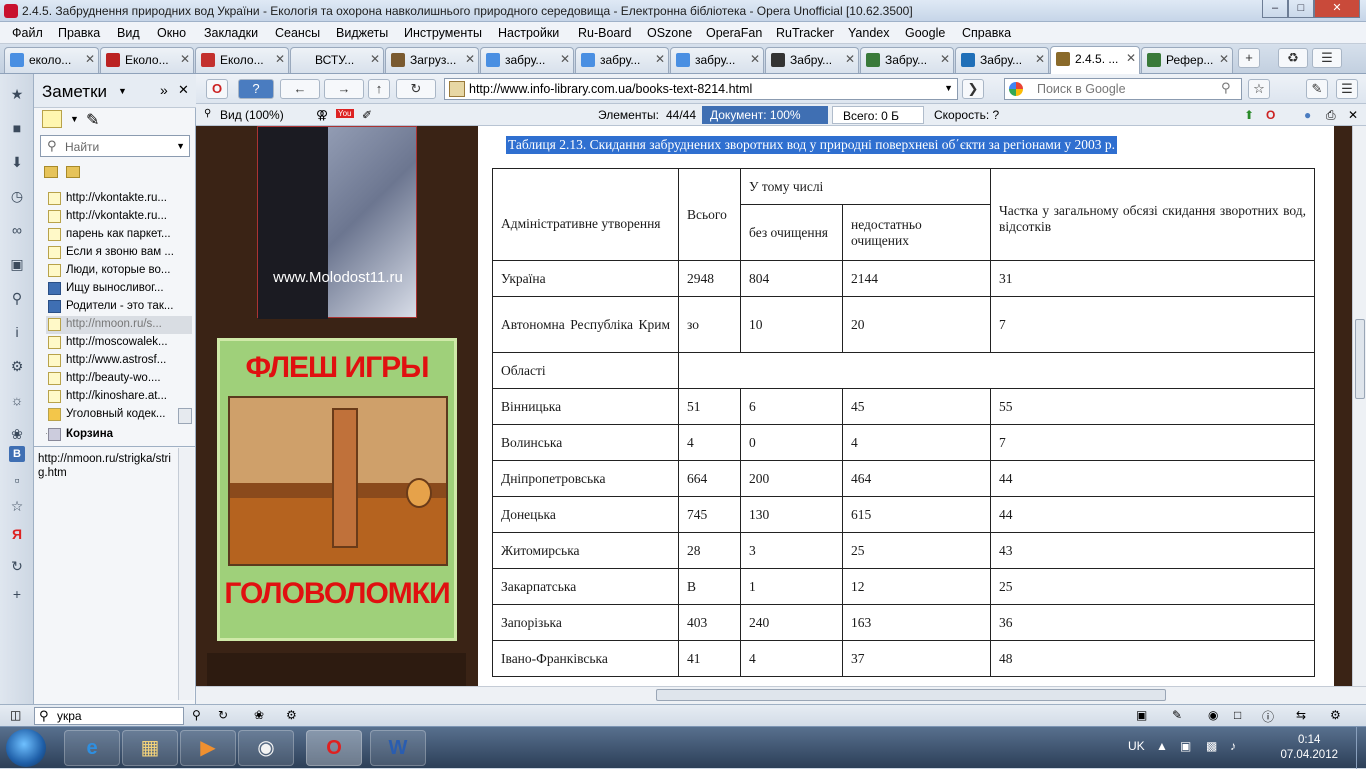 The height and width of the screenshot is (769, 1366). Describe the element at coordinates (217, 89) in the screenshot. I see `opera-menu-icon: O` at that location.